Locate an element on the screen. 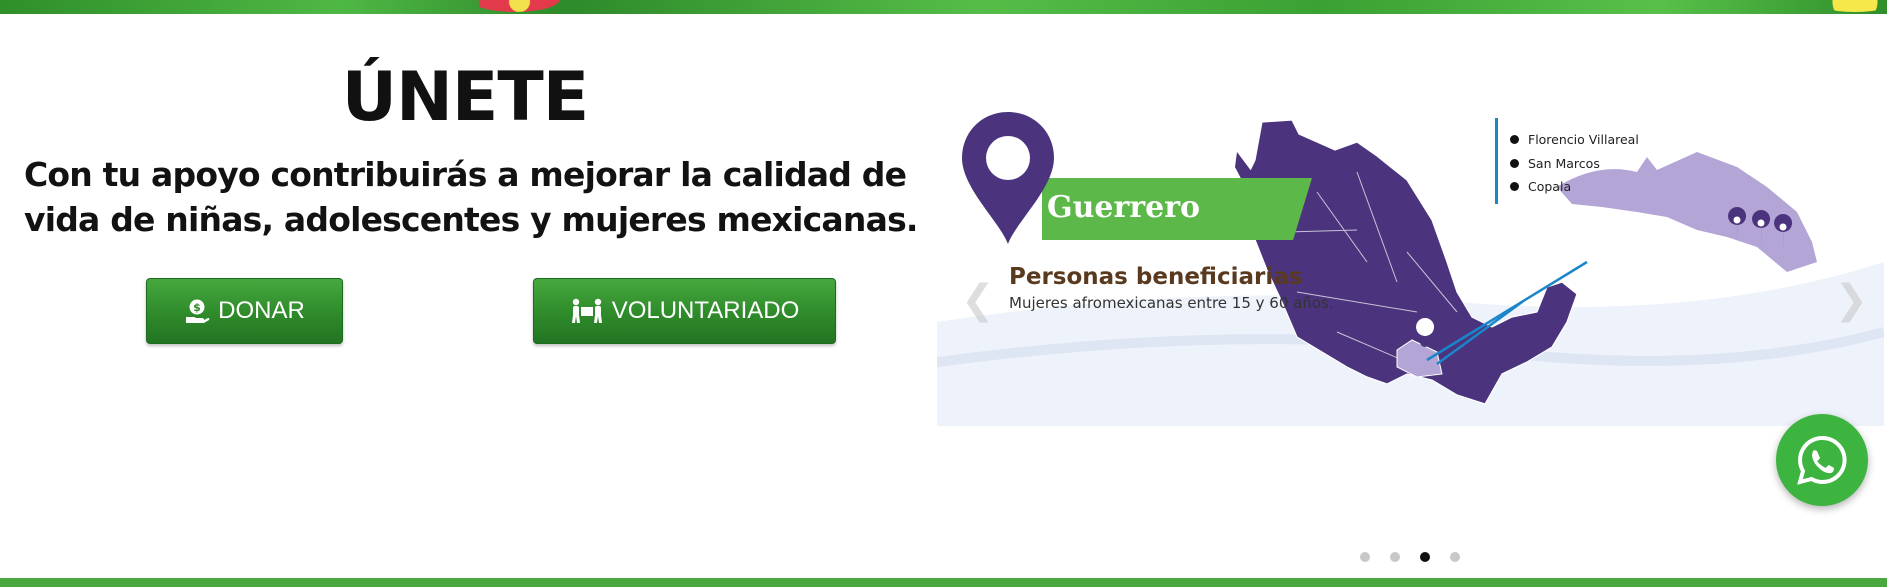  money-hand-icon: $ is located at coordinates (197, 311).